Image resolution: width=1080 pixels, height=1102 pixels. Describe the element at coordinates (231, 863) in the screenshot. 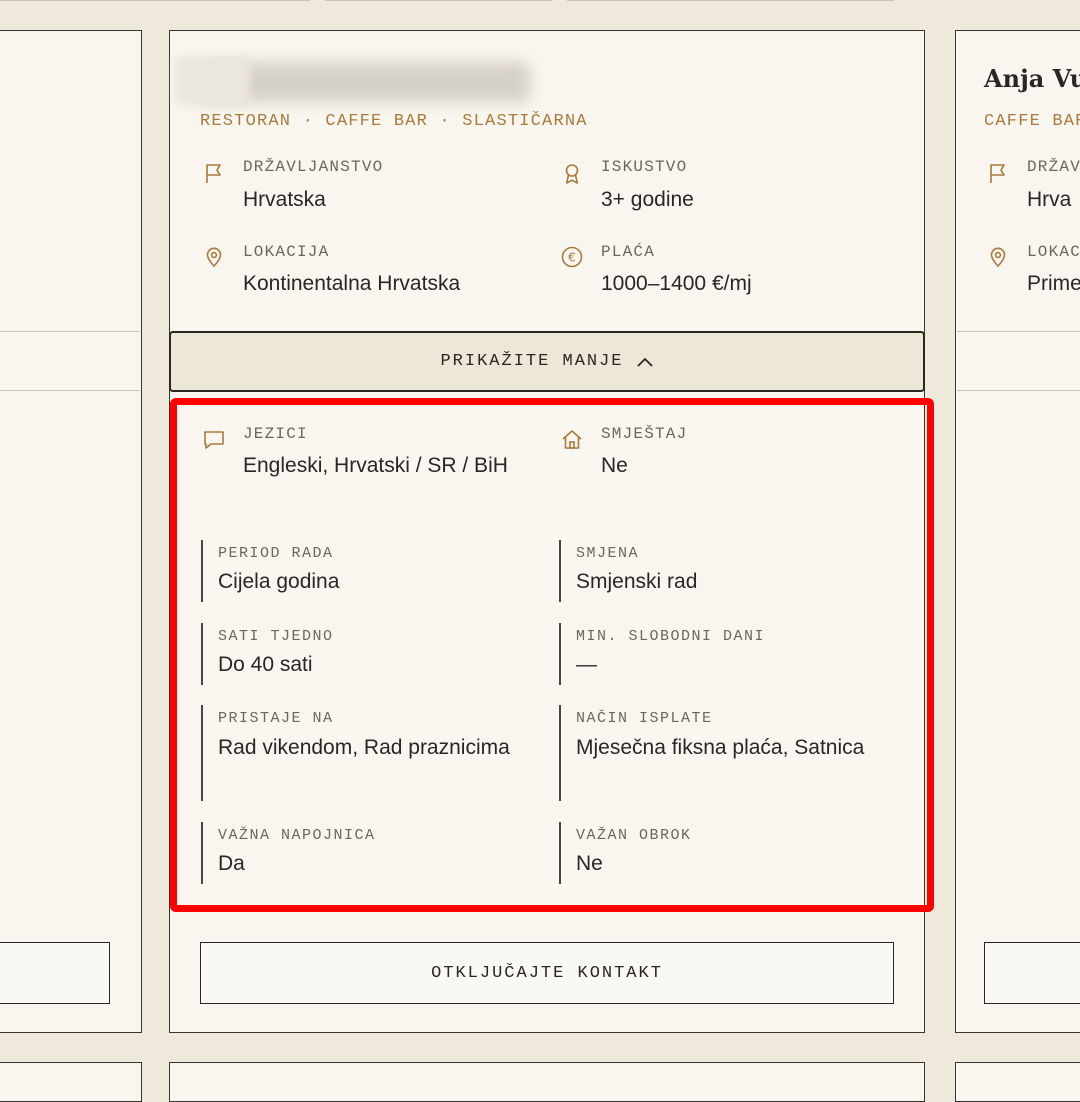

I see `detail-value-tips-important: Da` at that location.